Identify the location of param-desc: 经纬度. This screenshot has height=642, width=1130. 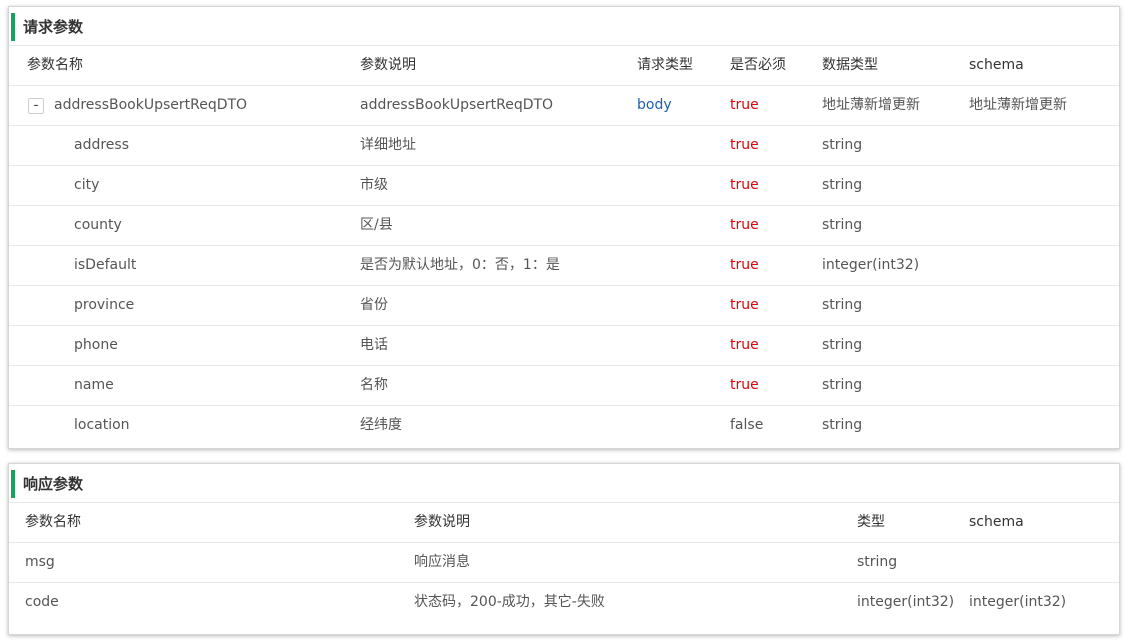
(381, 425).